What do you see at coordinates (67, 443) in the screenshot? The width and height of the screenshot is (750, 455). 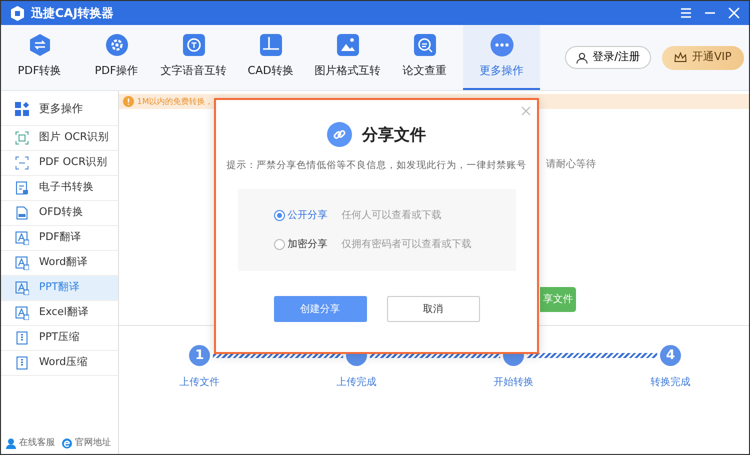 I see `browser-icon` at bounding box center [67, 443].